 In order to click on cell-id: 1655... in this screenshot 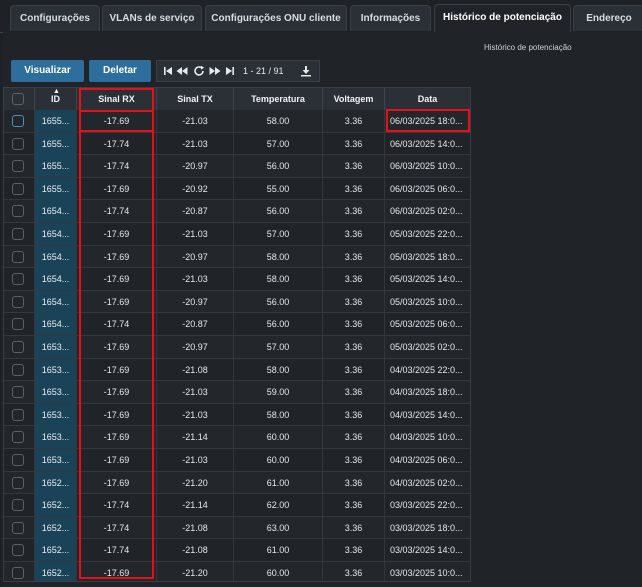, I will do `click(56, 121)`.